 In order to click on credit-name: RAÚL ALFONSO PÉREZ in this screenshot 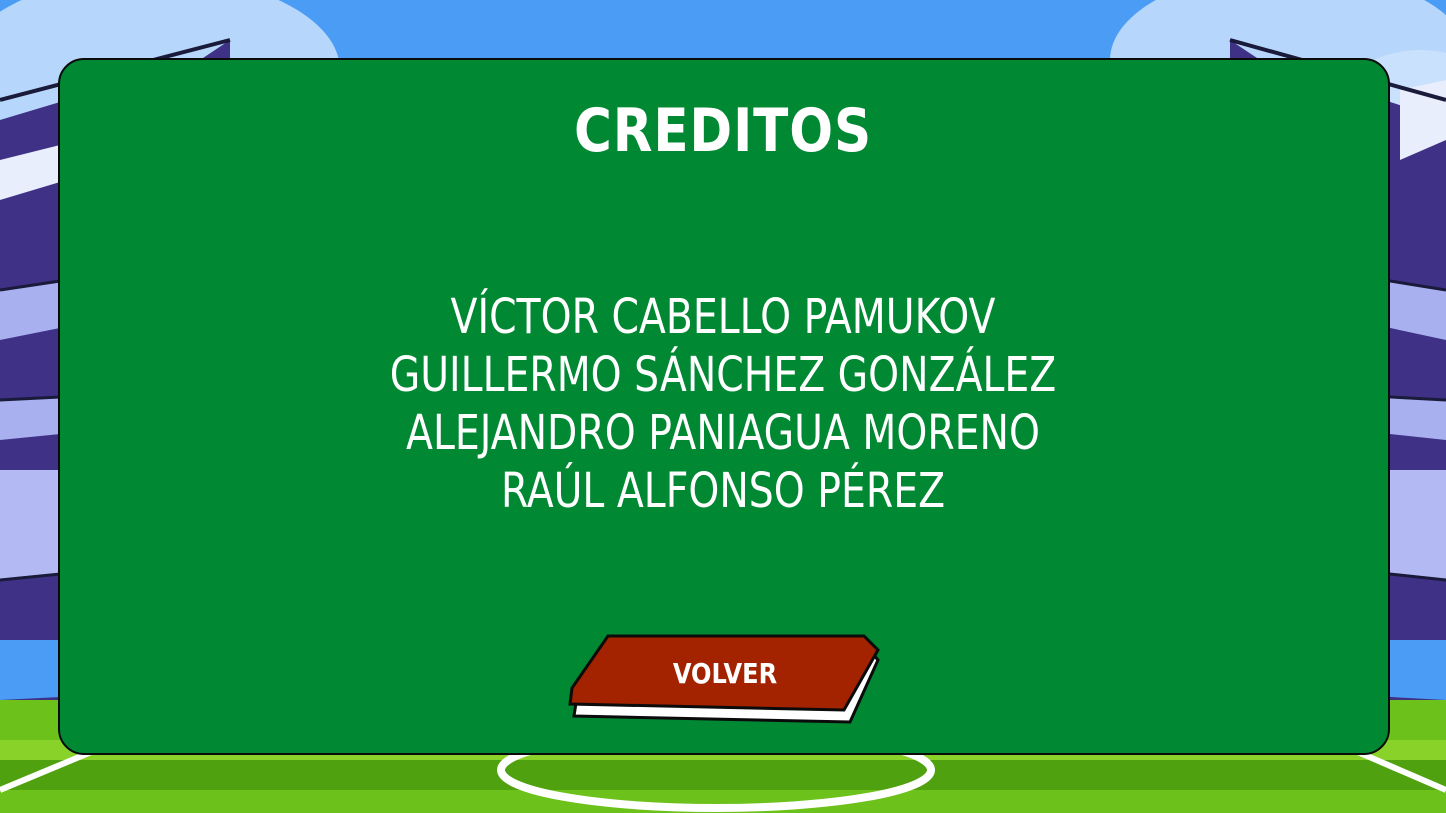, I will do `click(723, 491)`.